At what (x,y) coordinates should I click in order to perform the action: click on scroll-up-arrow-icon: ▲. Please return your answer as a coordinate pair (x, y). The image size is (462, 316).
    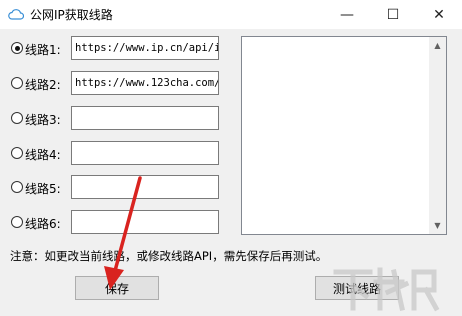
    Looking at the image, I should click on (437, 45).